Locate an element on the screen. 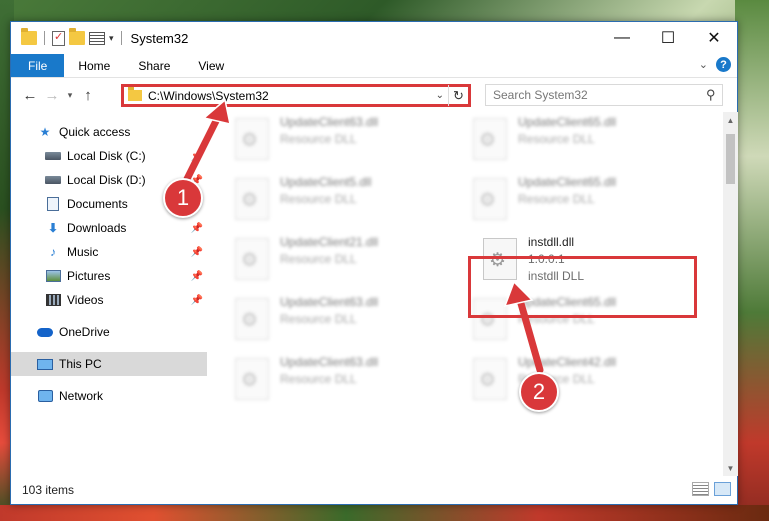 The height and width of the screenshot is (521, 769). arrow-2-head is located at coordinates (518, 294).